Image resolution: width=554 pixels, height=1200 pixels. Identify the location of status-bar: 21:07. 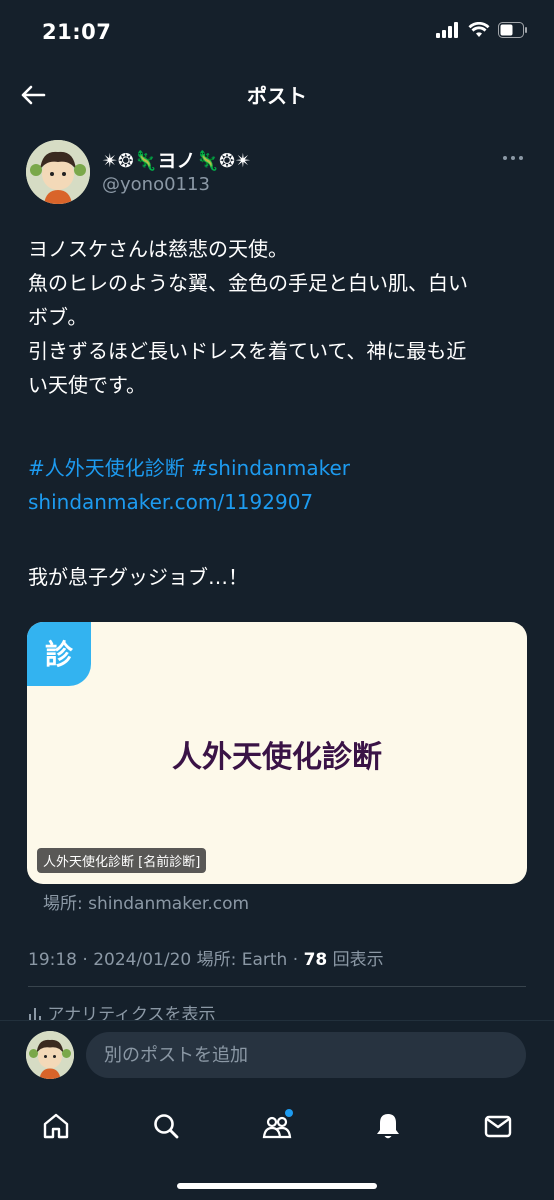
(277, 33).